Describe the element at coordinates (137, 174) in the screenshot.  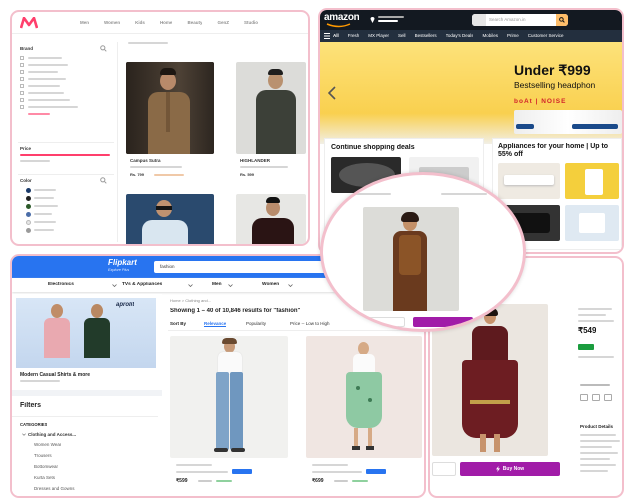
I see `product-price: Rs. 799` at that location.